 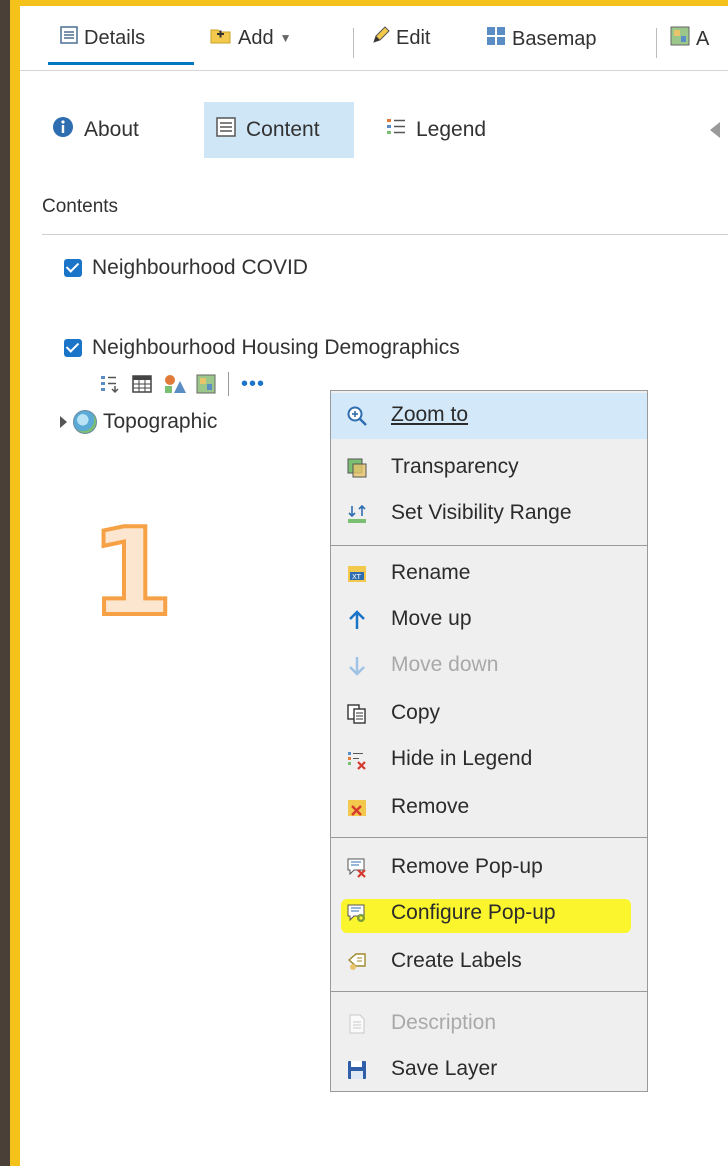 I want to click on analysis-map-icon, so click(x=680, y=39).